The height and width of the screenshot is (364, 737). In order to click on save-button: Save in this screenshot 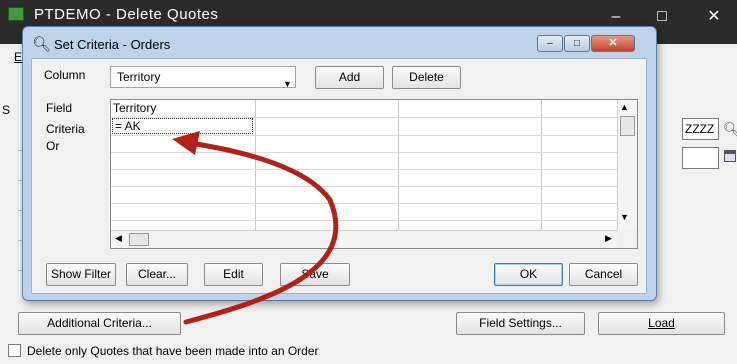, I will do `click(315, 274)`.